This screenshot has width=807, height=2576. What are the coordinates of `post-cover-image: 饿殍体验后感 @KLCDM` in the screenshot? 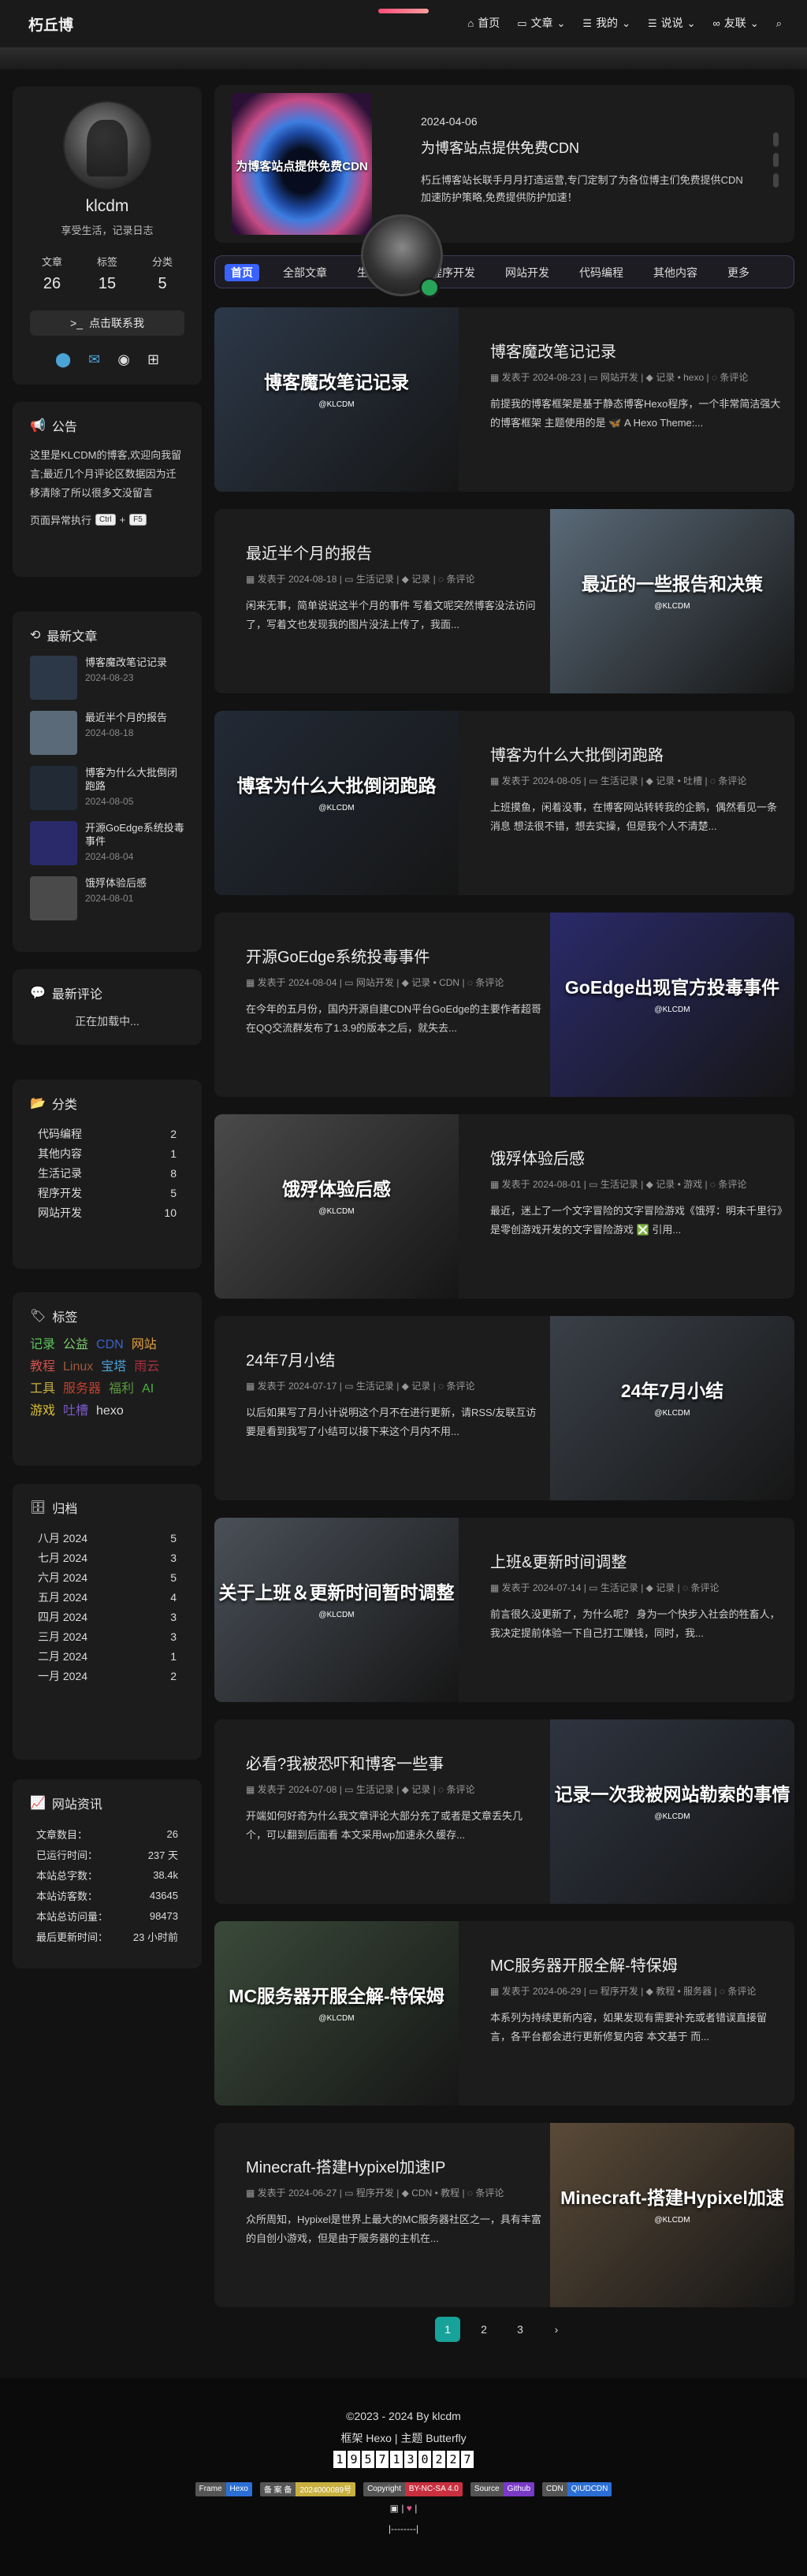 It's located at (336, 1206).